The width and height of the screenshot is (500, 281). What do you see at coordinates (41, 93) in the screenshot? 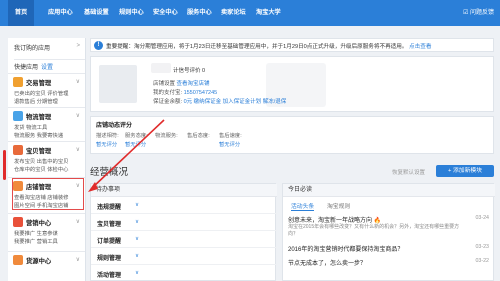
I see `group-links: 已卖出的宝贝 评价管理` at bounding box center [41, 93].